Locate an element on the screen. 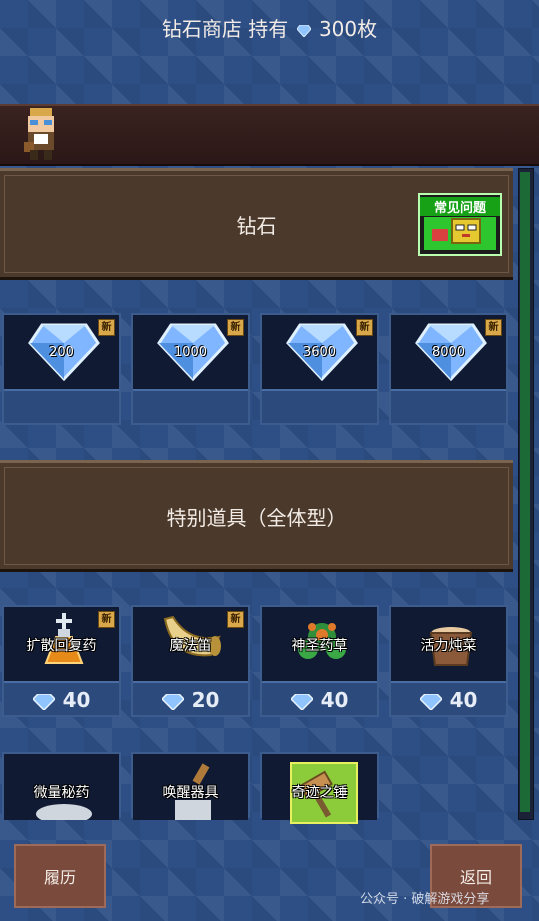  history-button: 履历 is located at coordinates (60, 876).